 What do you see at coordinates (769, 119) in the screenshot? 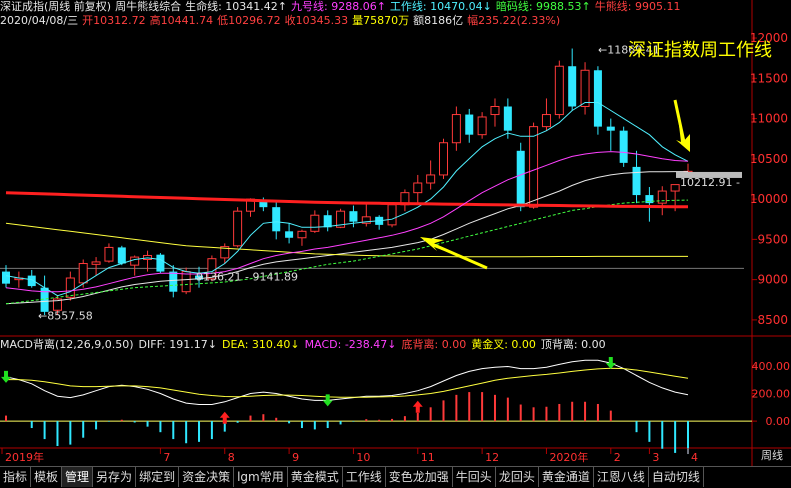
I see `price-tick-label: 11000` at bounding box center [769, 119].